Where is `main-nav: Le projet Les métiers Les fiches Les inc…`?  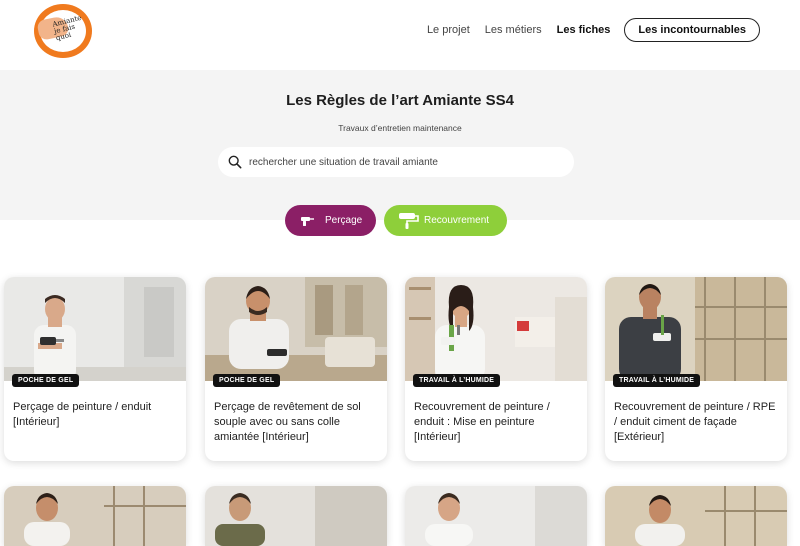
main-nav: Le projet Les métiers Les fiches Les inc… is located at coordinates (586, 30).